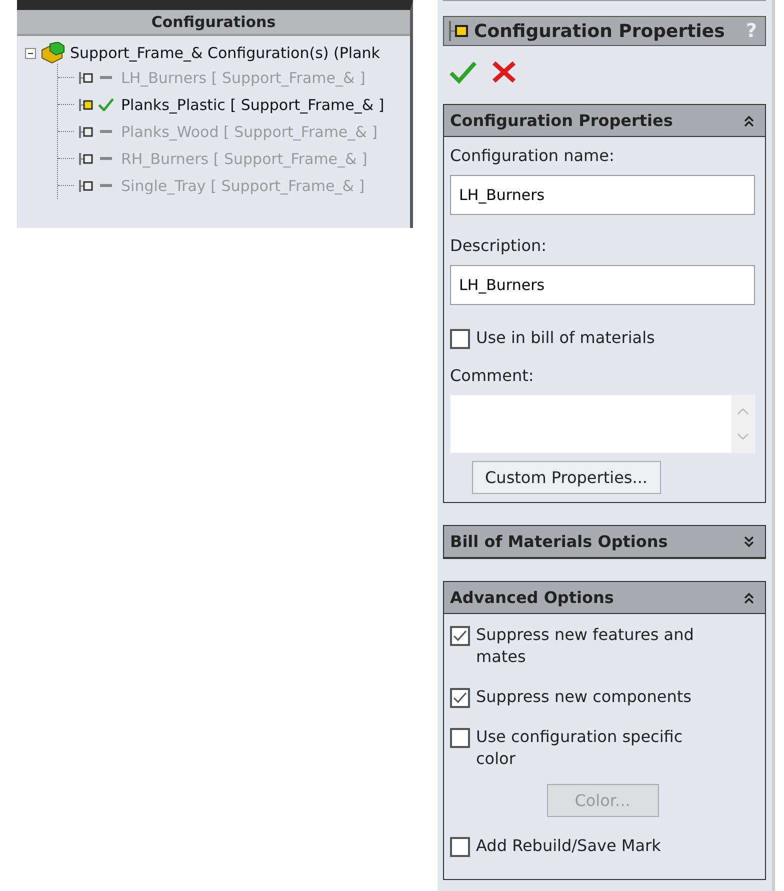  I want to click on checkbox-label: Suppress new features and mates, so click(585, 646).